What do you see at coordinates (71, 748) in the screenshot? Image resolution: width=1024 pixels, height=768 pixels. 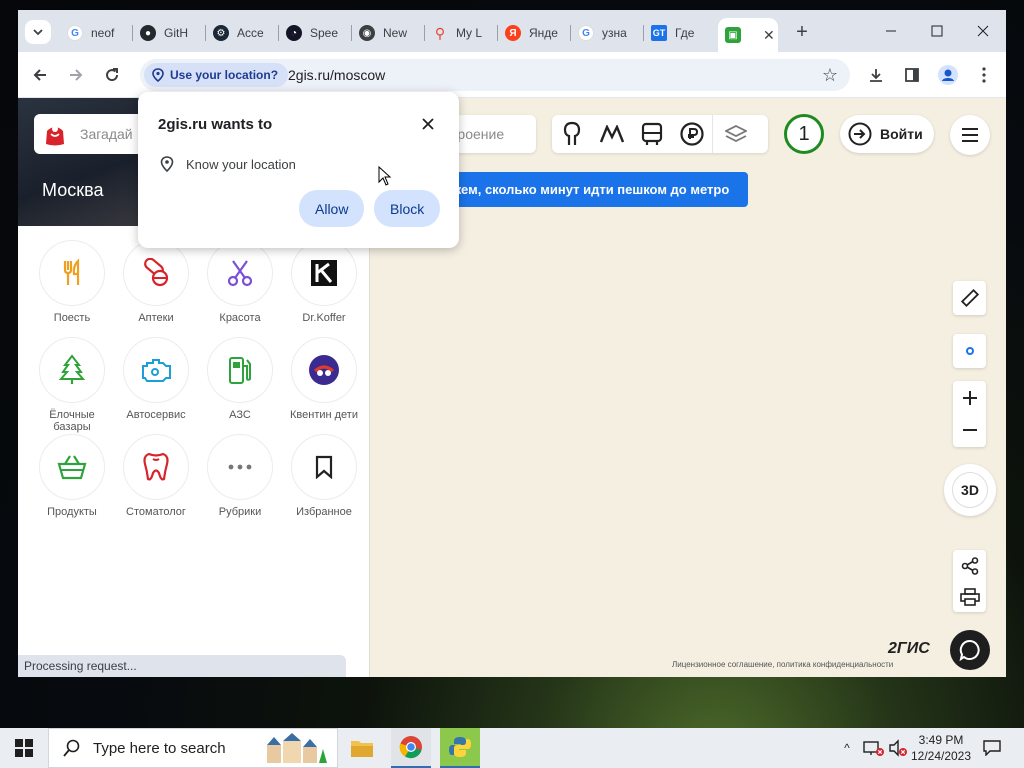 I see `search-icon` at bounding box center [71, 748].